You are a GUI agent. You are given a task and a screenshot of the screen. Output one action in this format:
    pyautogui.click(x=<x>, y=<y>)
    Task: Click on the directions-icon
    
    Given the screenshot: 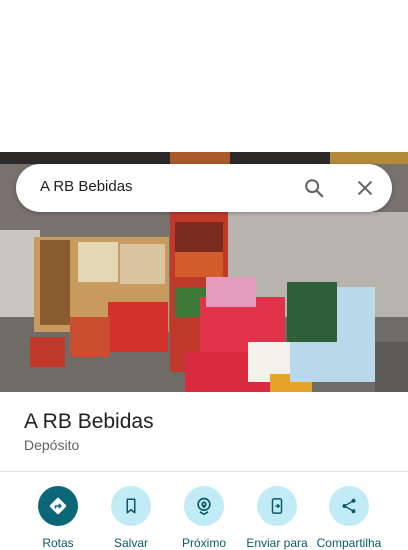 What is the action you would take?
    pyautogui.click(x=58, y=506)
    